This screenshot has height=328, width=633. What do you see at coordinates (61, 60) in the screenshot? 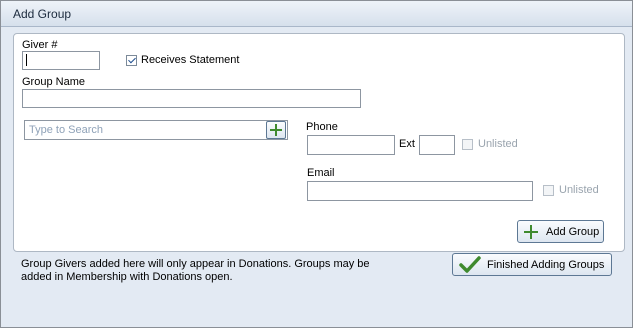
I see `giver-number-input` at bounding box center [61, 60].